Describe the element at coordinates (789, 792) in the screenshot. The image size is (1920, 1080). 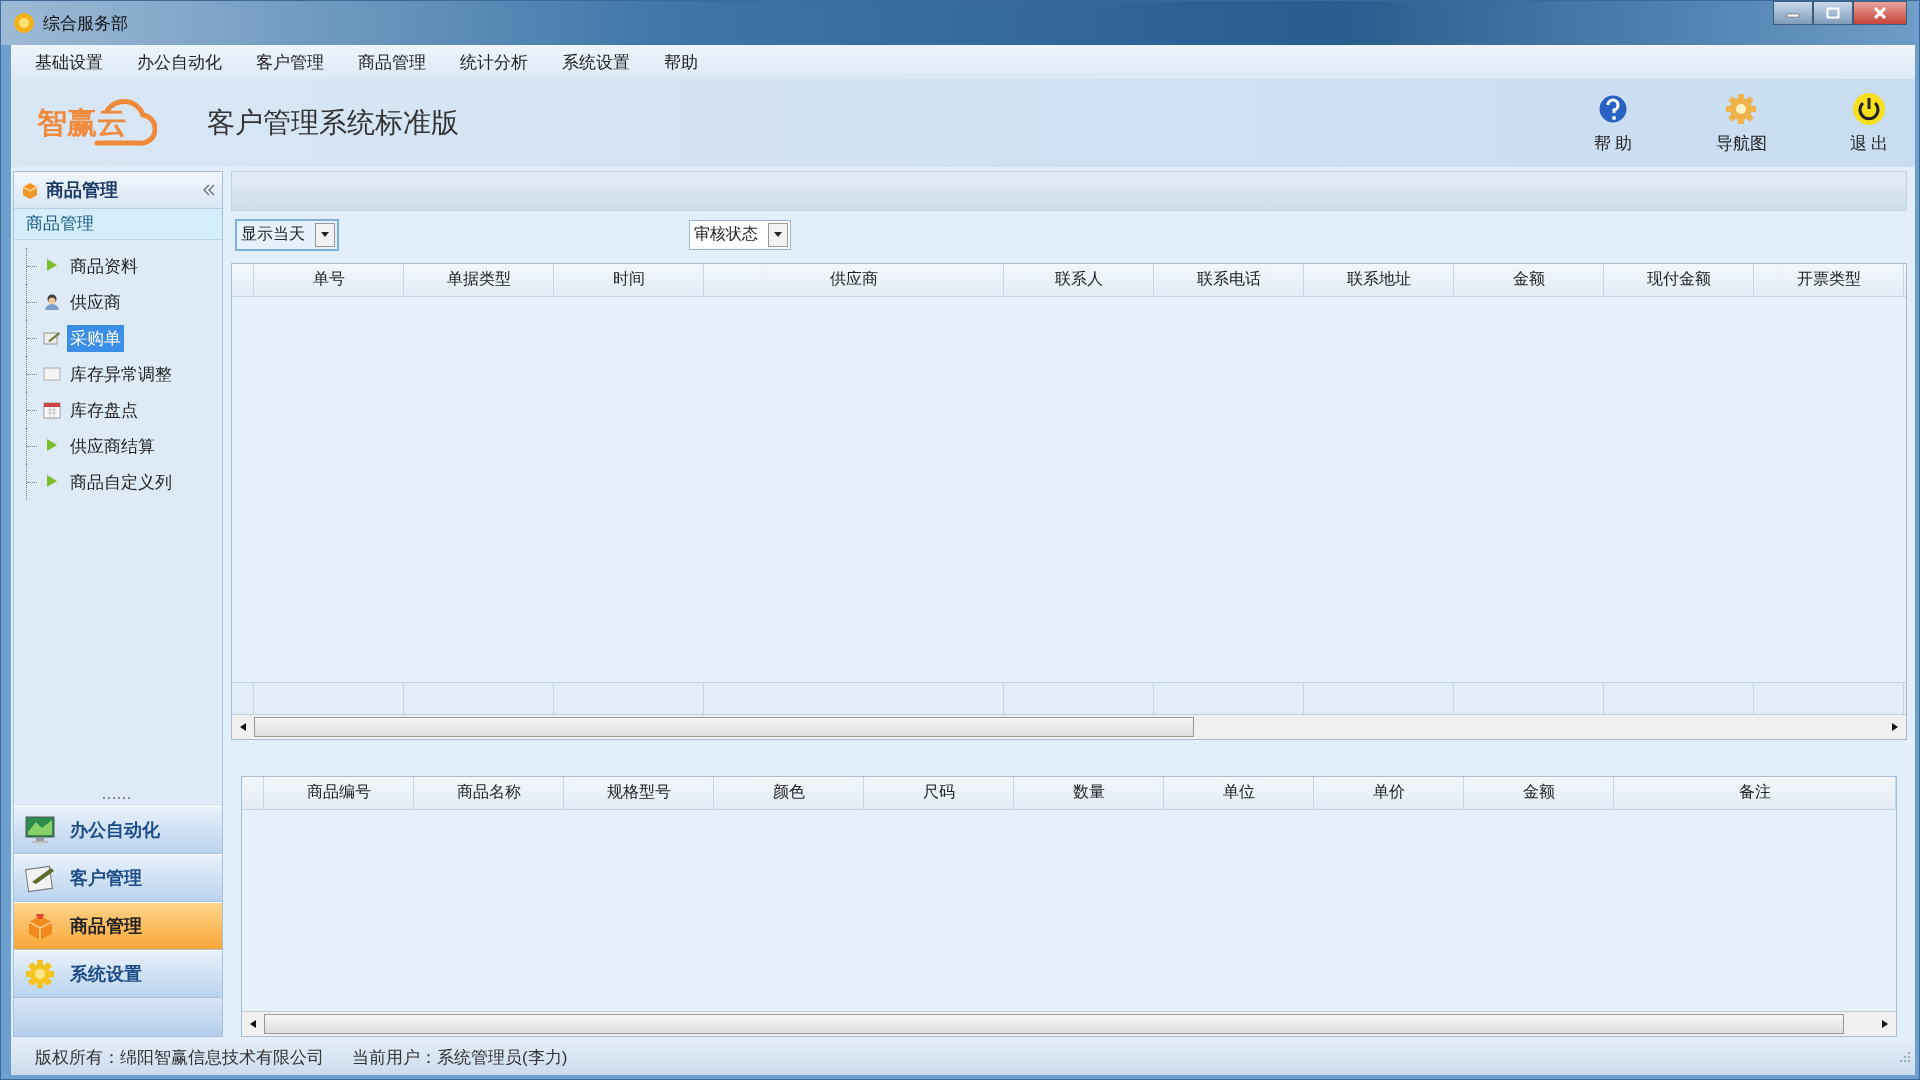
I see `column-header: 颜色` at that location.